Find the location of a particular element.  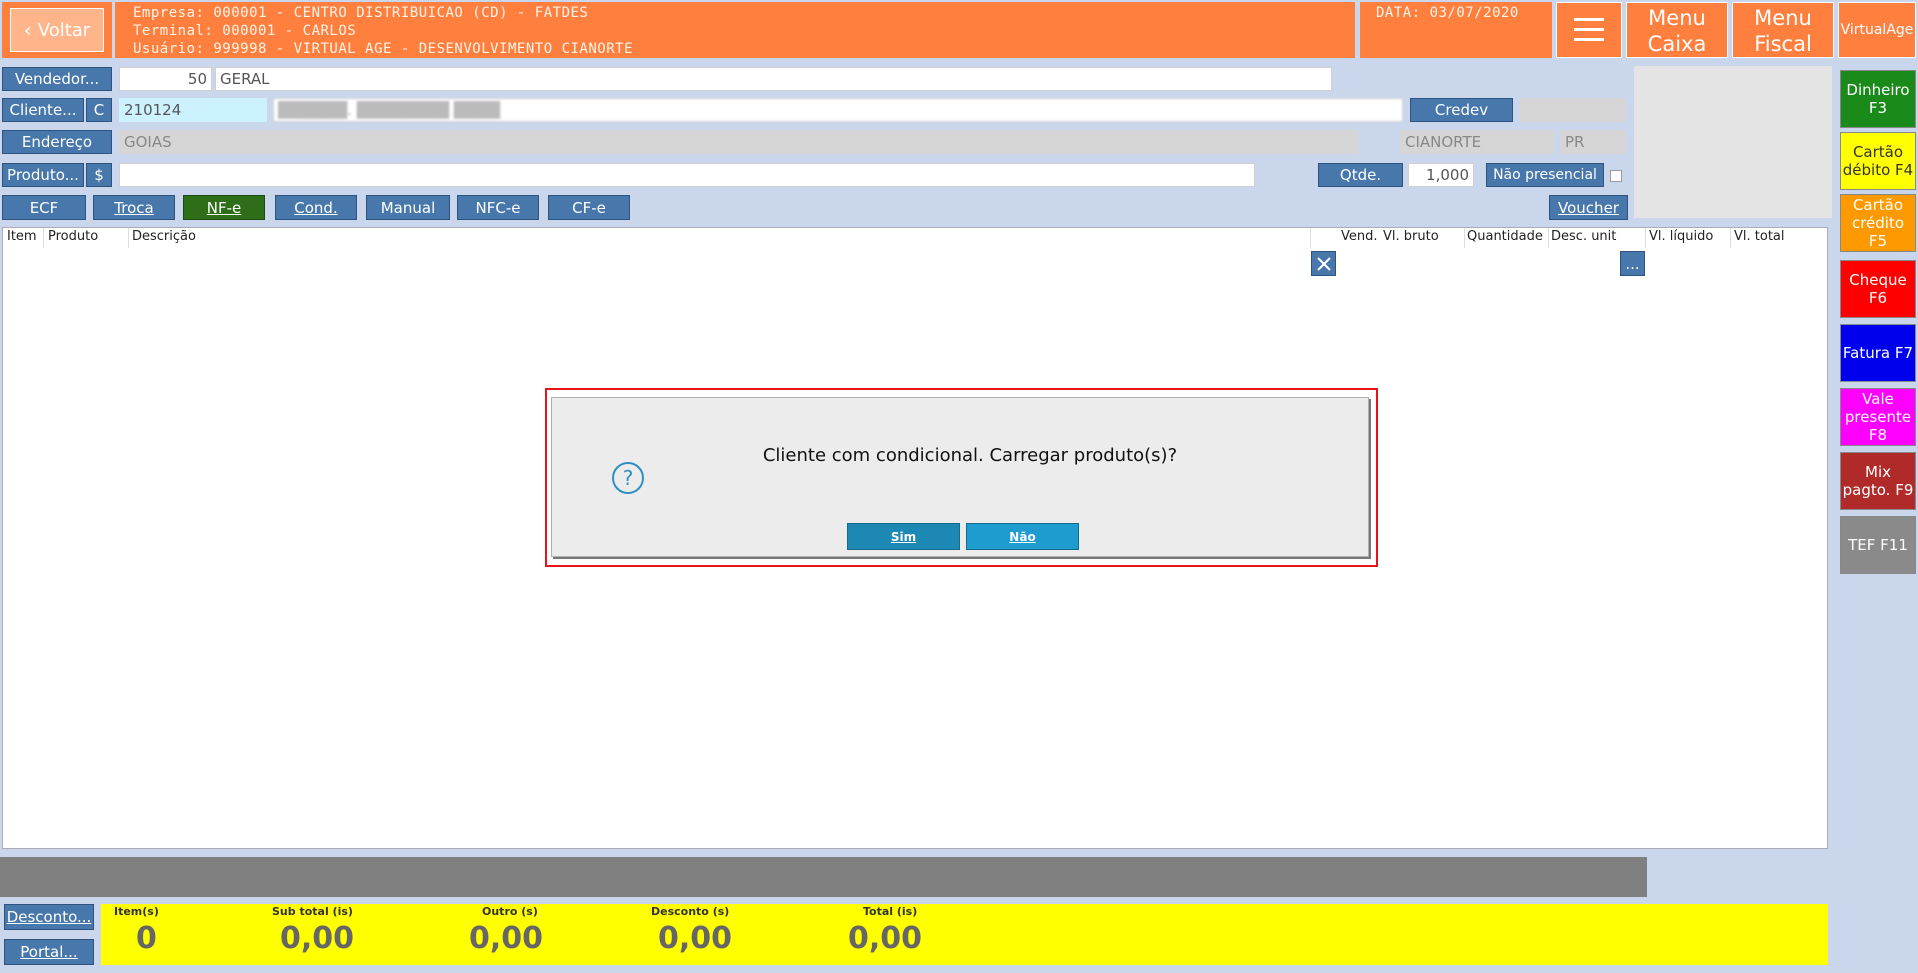

menu-button is located at coordinates (1589, 30).